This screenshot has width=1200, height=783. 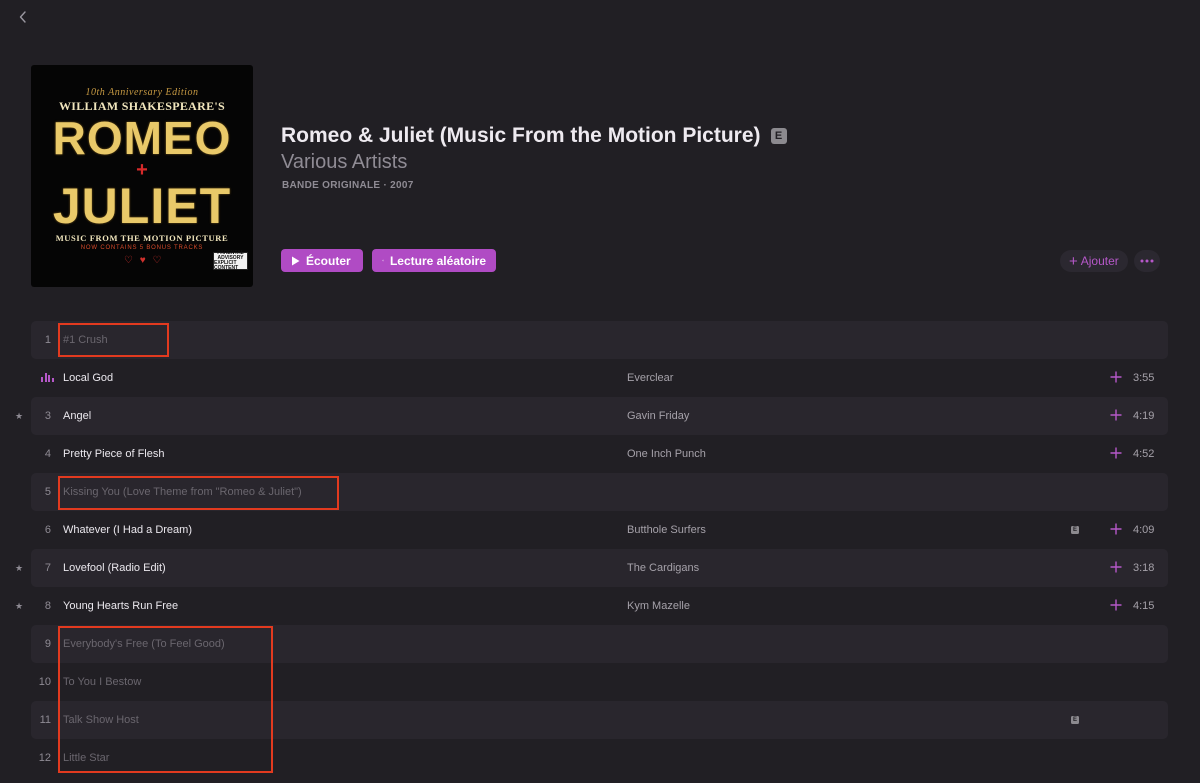 I want to click on track-number: 6, so click(x=47, y=530).